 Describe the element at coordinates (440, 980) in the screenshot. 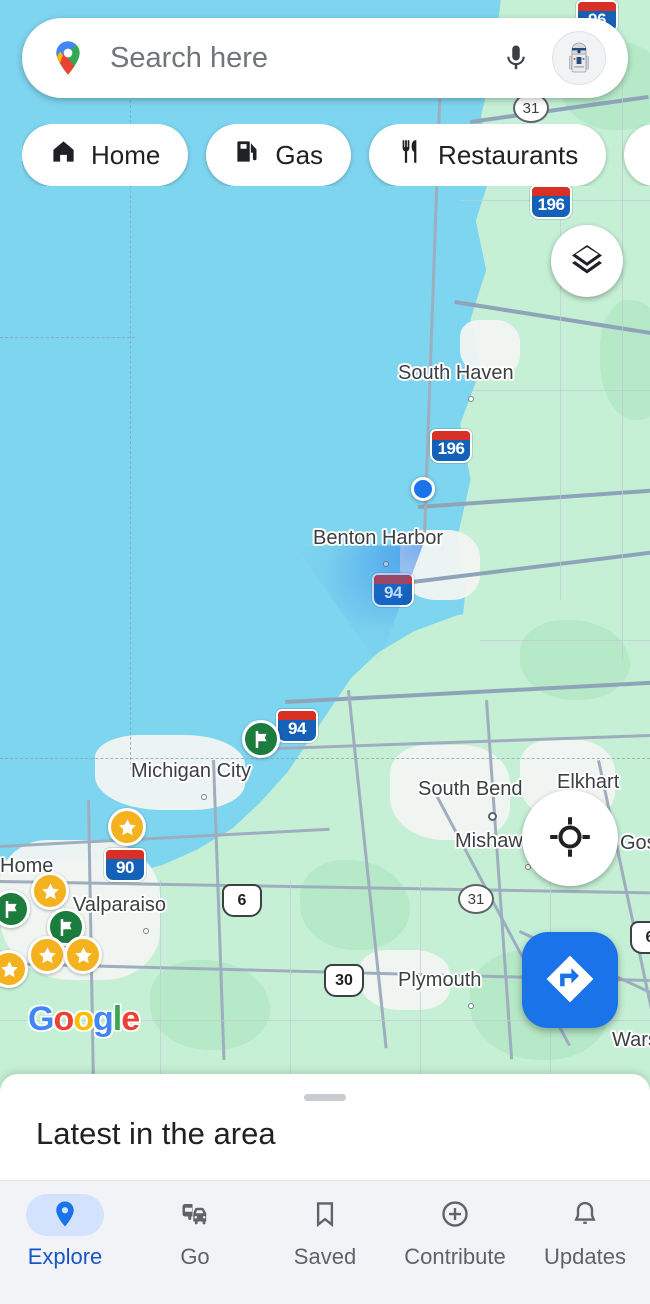

I see `map-city-label: Plymouth` at that location.